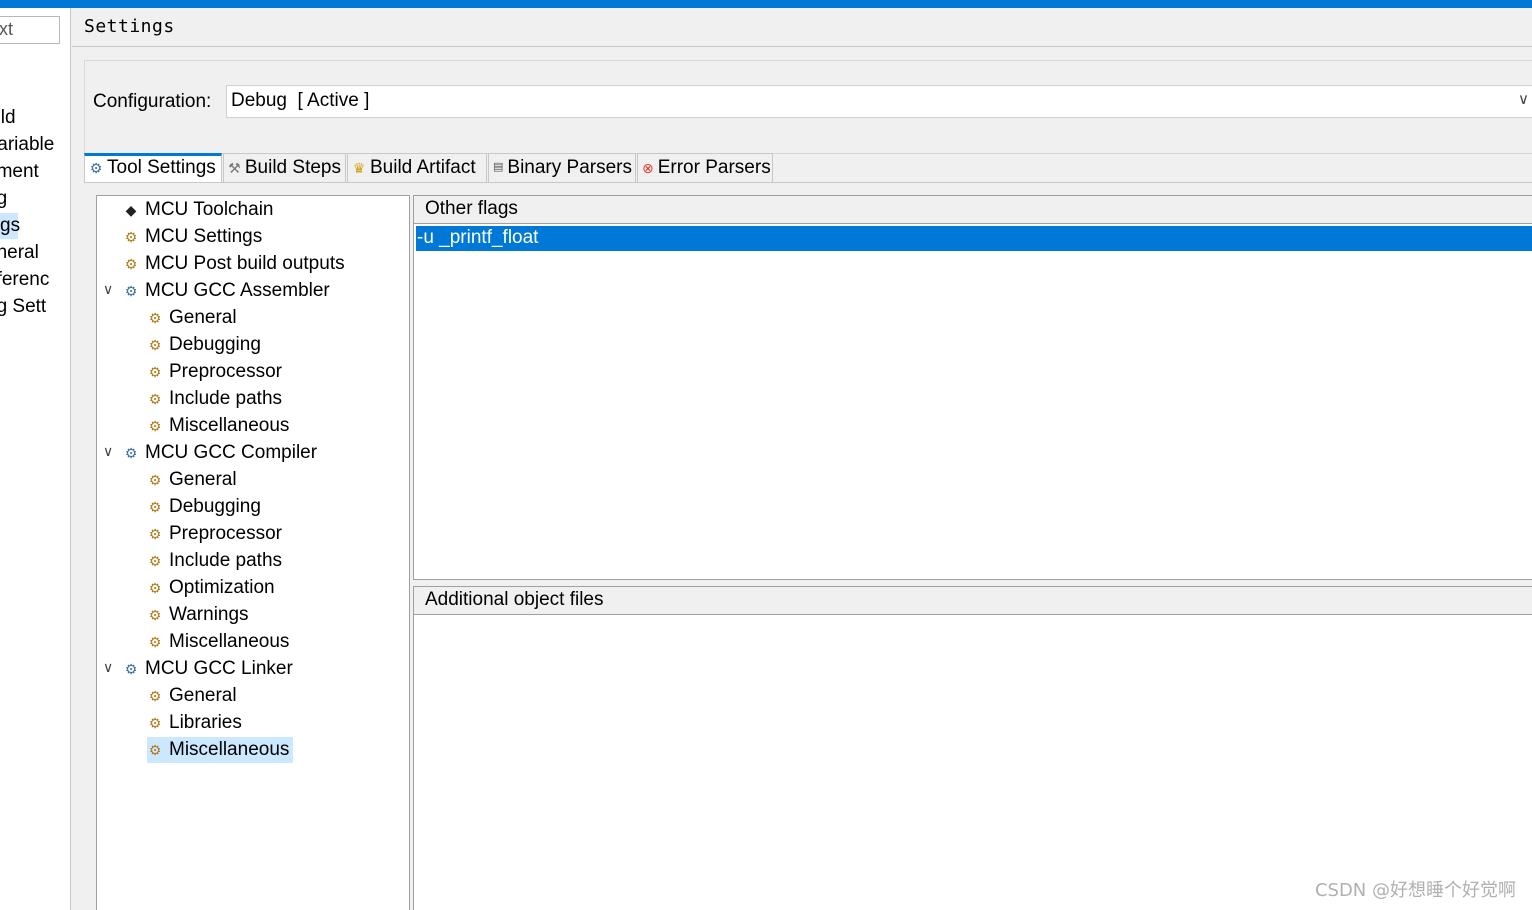 The width and height of the screenshot is (1532, 910). What do you see at coordinates (153, 168) in the screenshot?
I see `tab-tool-settings: ⚙ Tool Settings` at bounding box center [153, 168].